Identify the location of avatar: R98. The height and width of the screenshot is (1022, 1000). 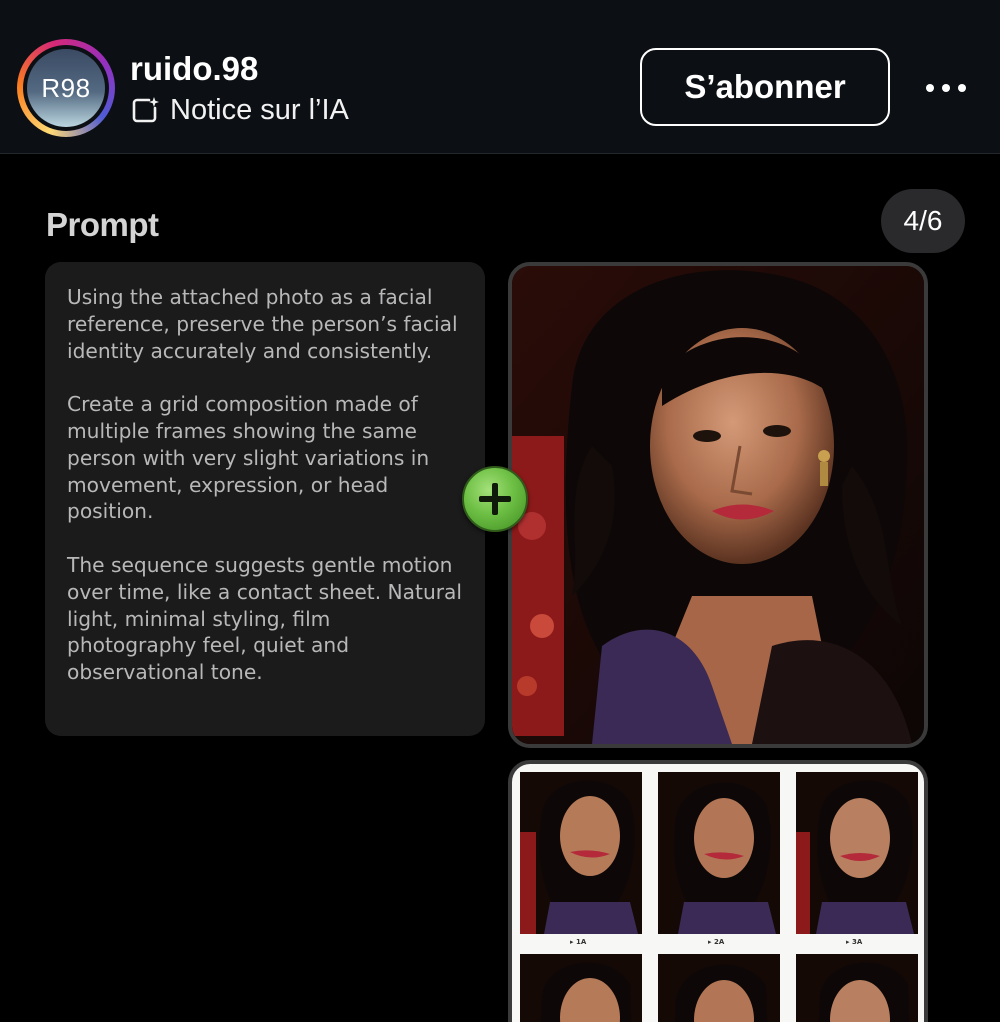
(66, 88).